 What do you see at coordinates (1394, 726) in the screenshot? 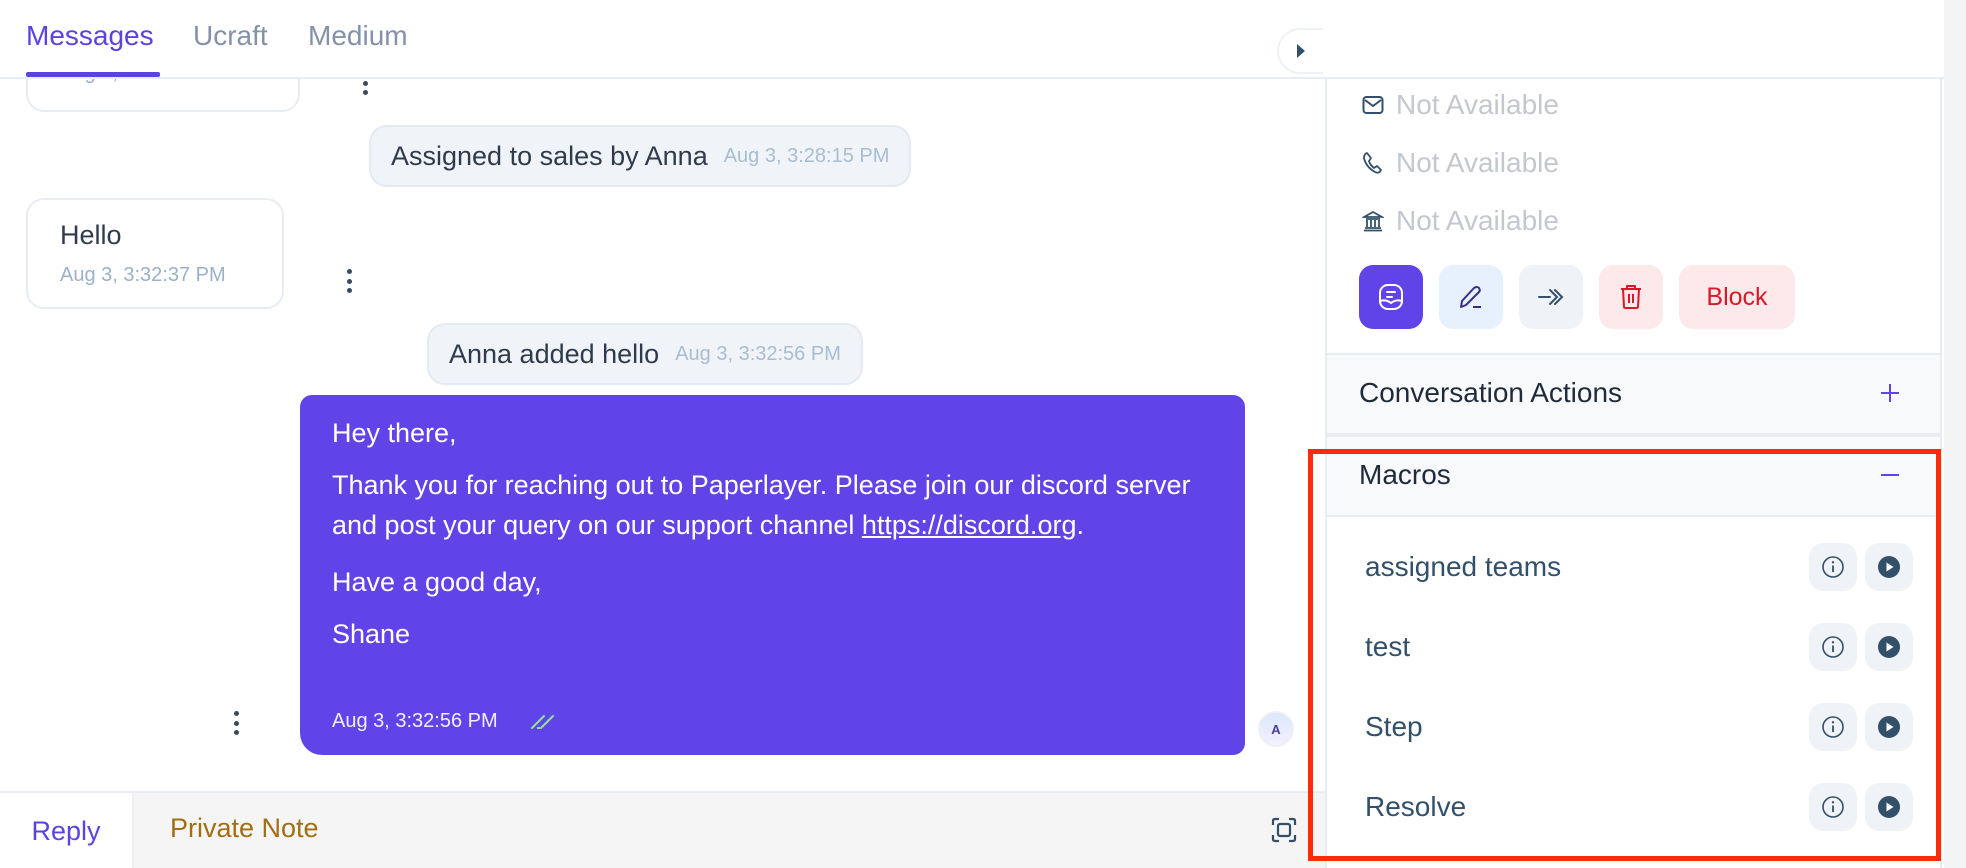
I see `macro-name: Step` at bounding box center [1394, 726].